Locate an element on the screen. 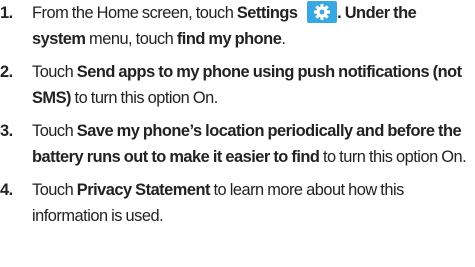 The width and height of the screenshot is (475, 267). step-number: 1. is located at coordinates (6, 13).